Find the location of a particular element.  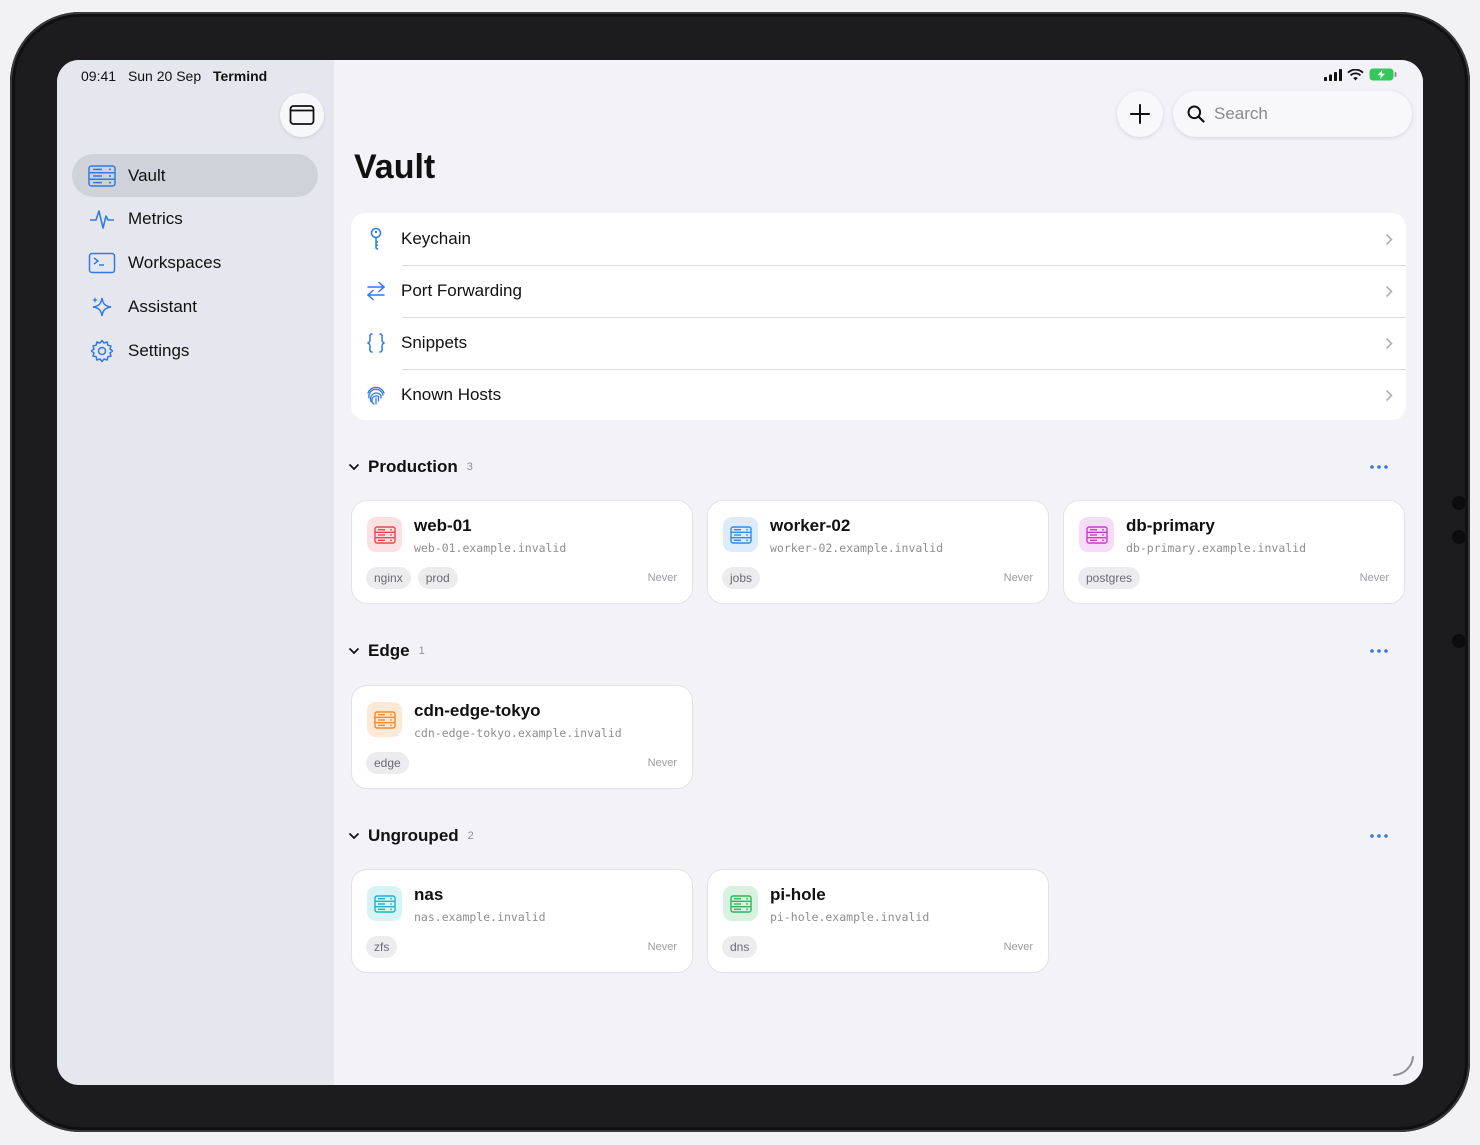

status-bar-right is located at coordinates (1360, 74).